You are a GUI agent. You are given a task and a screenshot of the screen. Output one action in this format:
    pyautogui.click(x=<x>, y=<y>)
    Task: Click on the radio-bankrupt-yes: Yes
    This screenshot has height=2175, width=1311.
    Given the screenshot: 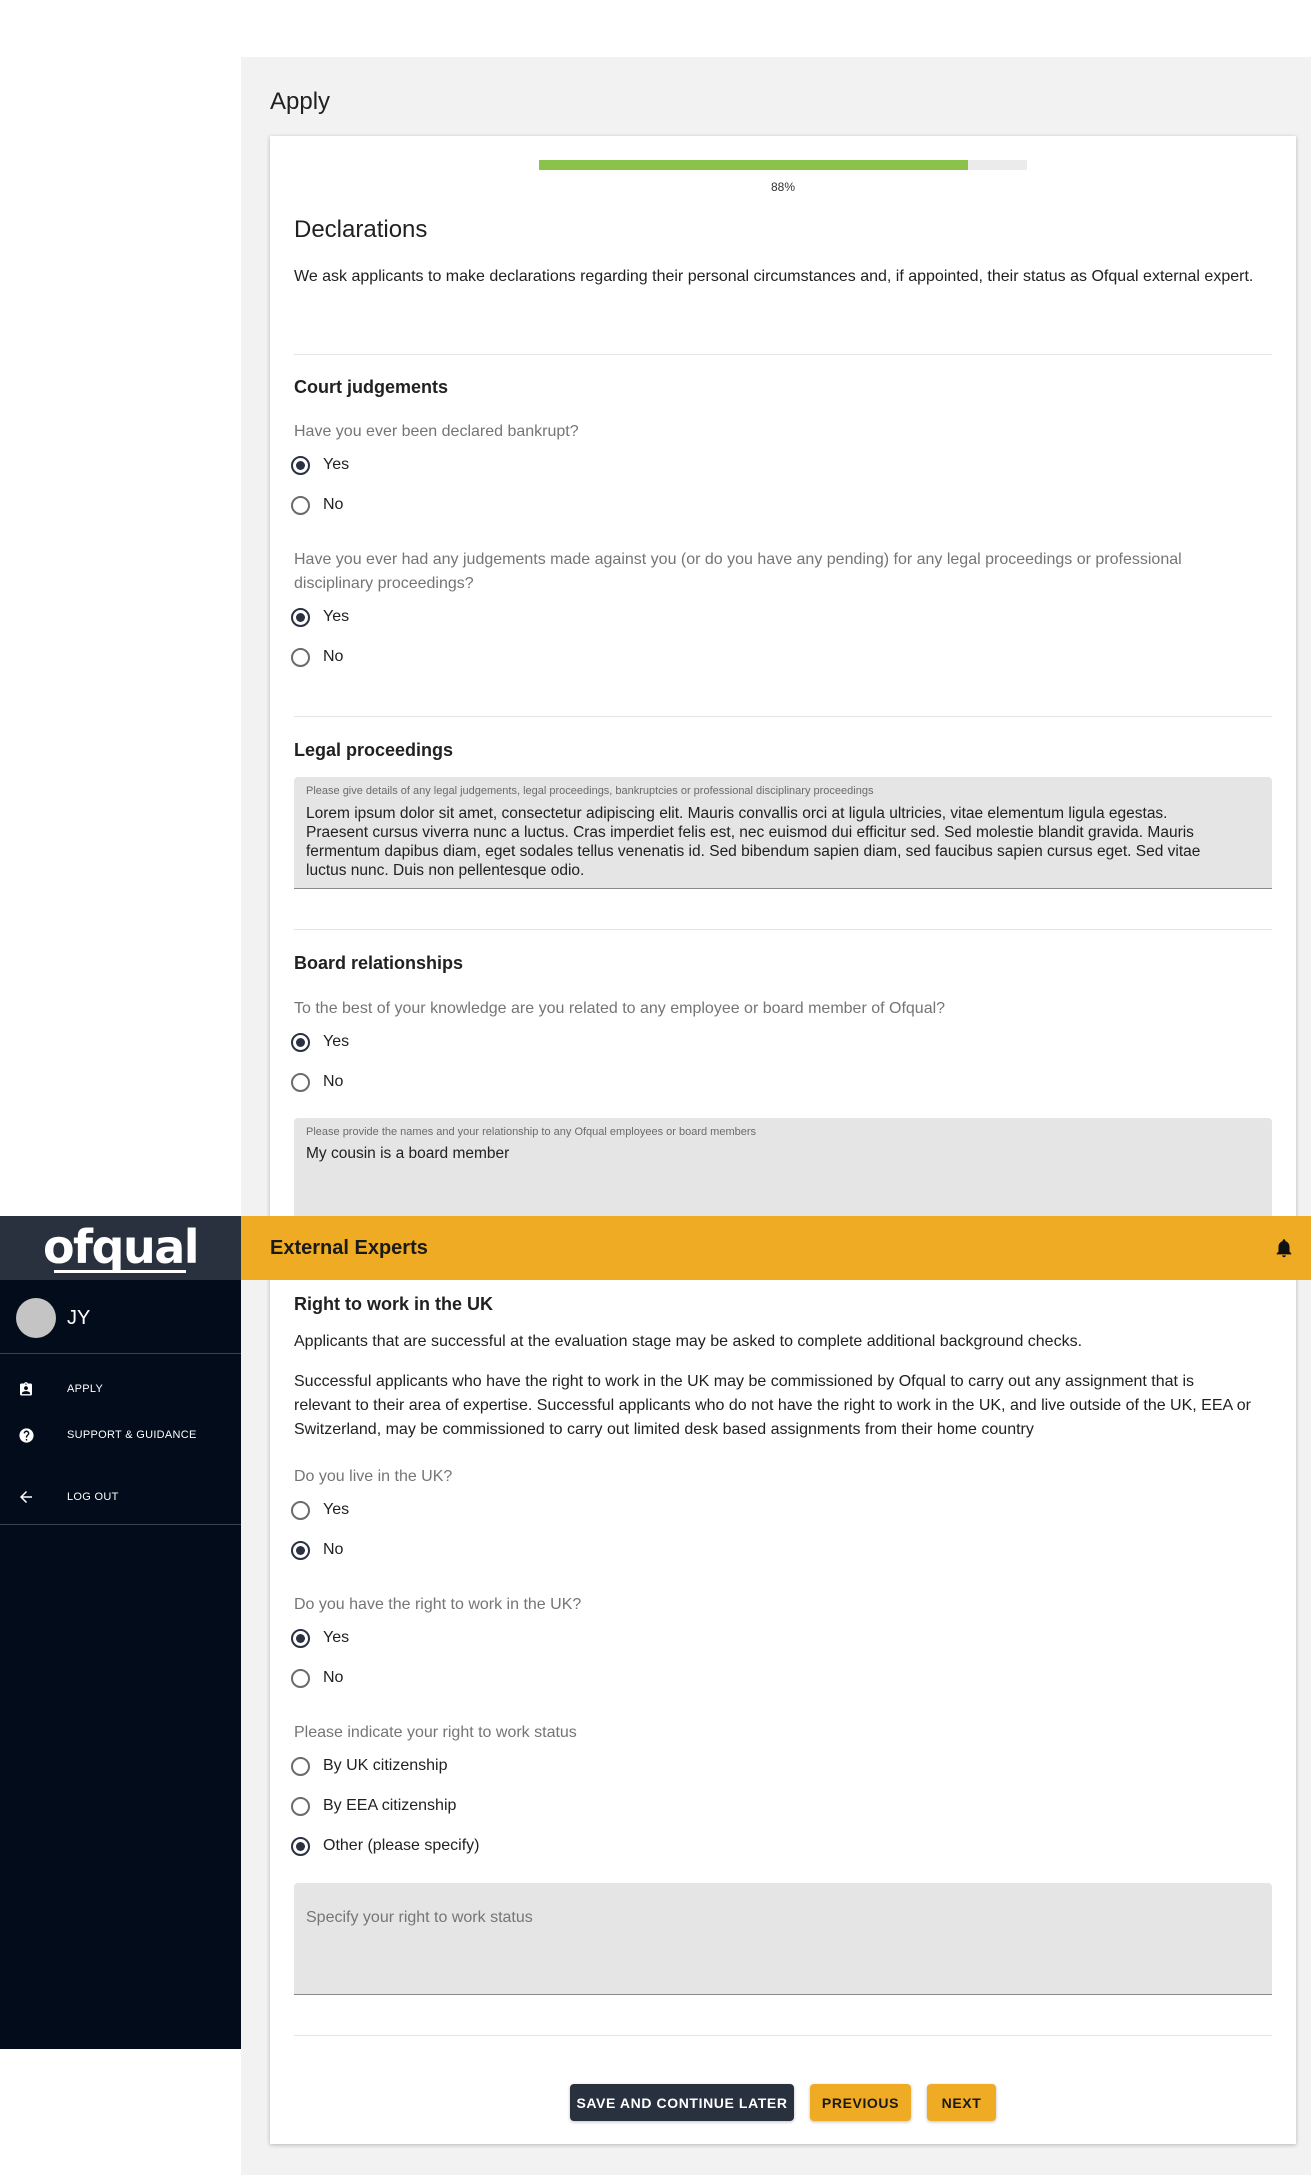 What is the action you would take?
    pyautogui.click(x=320, y=465)
    